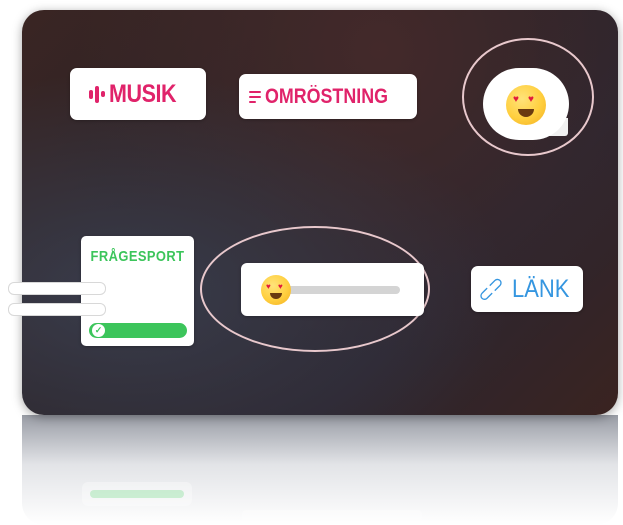 The height and width of the screenshot is (525, 623). Describe the element at coordinates (96, 94) in the screenshot. I see `music-wave-icon` at that location.